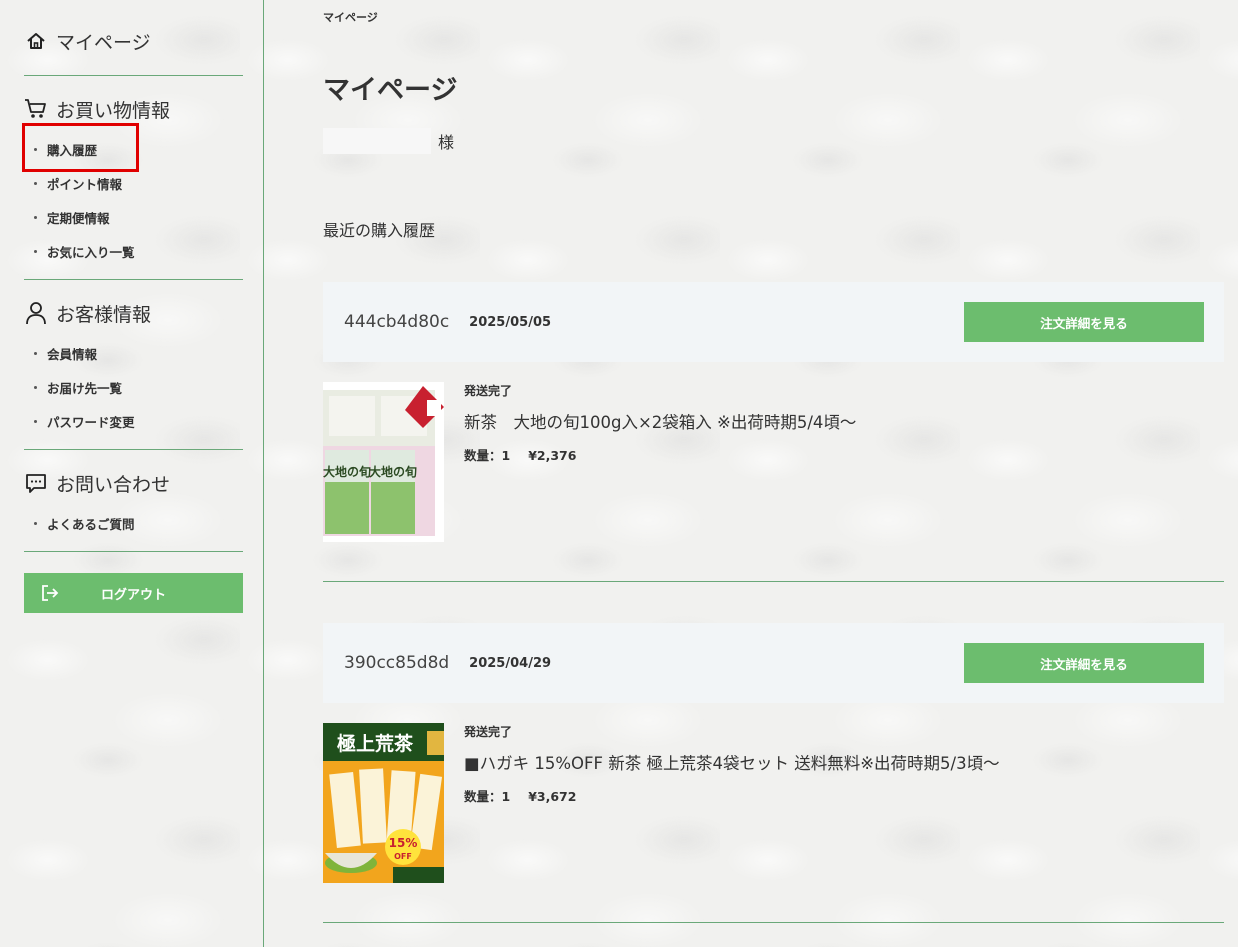 Image resolution: width=1238 pixels, height=947 pixels. I want to click on logout-button: ログアウト, so click(133, 593).